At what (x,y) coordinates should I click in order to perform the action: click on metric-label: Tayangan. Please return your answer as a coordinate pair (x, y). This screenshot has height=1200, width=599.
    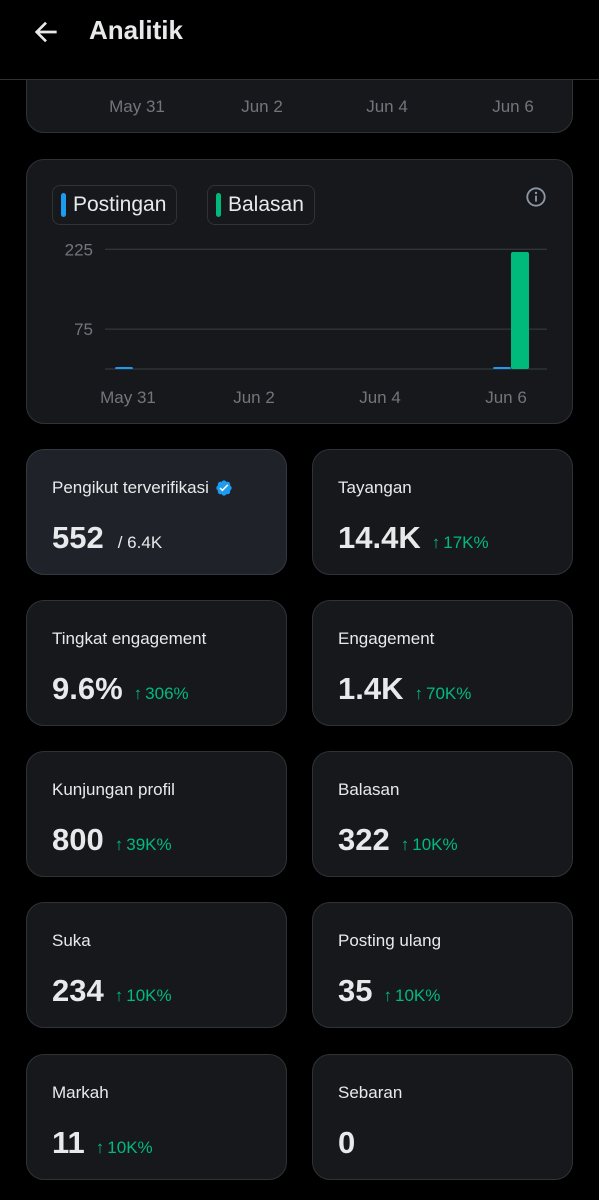
    Looking at the image, I should click on (375, 488).